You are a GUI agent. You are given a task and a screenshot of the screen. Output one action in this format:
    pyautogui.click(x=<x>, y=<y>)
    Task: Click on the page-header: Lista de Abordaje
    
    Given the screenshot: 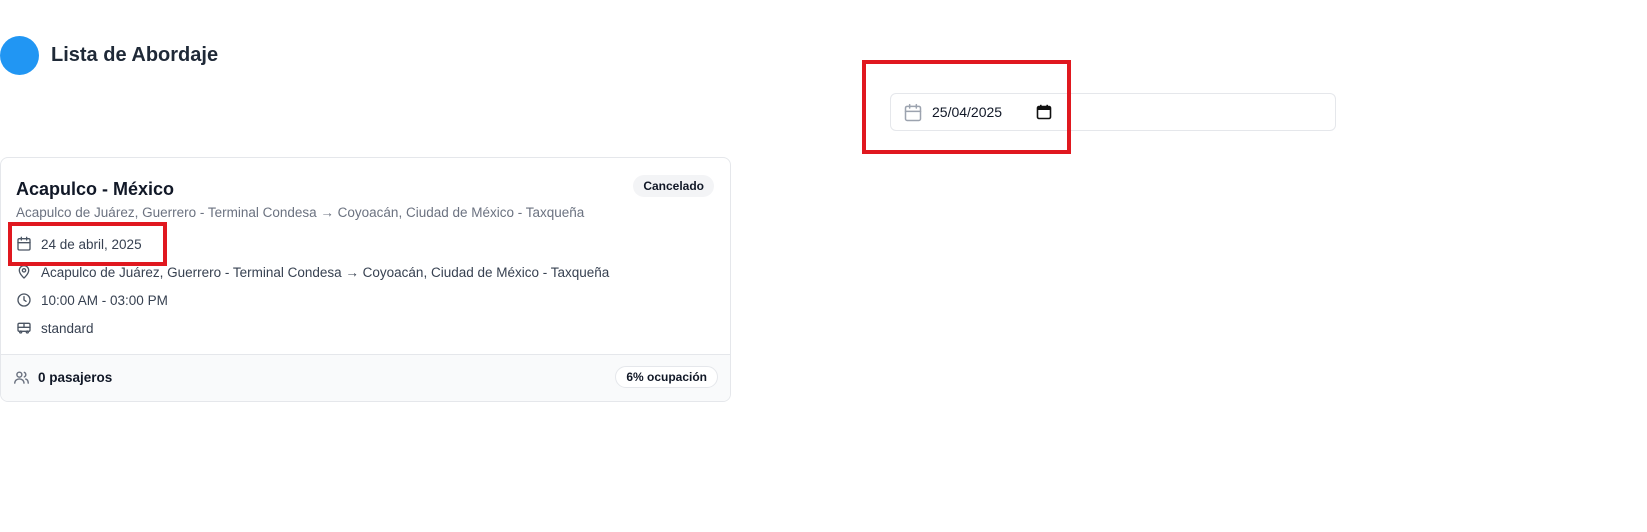 What is the action you would take?
    pyautogui.click(x=109, y=55)
    